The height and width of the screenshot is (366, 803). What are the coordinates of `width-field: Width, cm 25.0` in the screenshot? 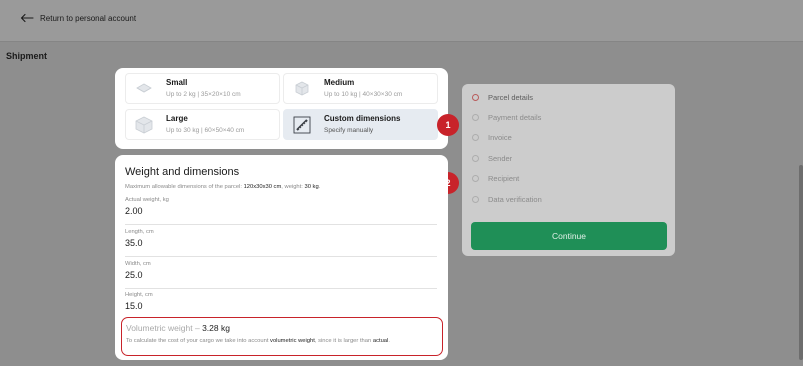 It's located at (281, 275).